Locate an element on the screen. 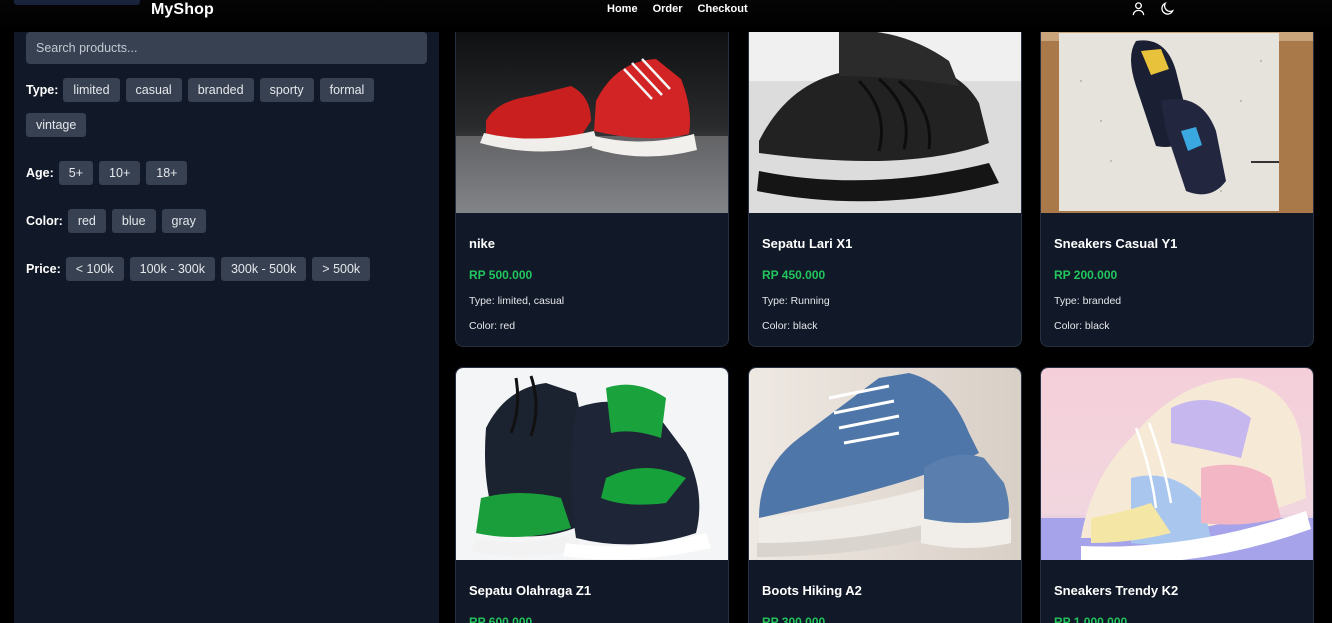 Image resolution: width=1332 pixels, height=623 pixels. nav-checkout-link: Checkout is located at coordinates (723, 9).